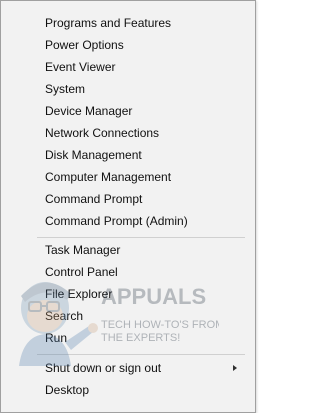 The image size is (320, 413). I want to click on menu-item-command-prompt-admin: Command Prompt (Admin), so click(128, 221).